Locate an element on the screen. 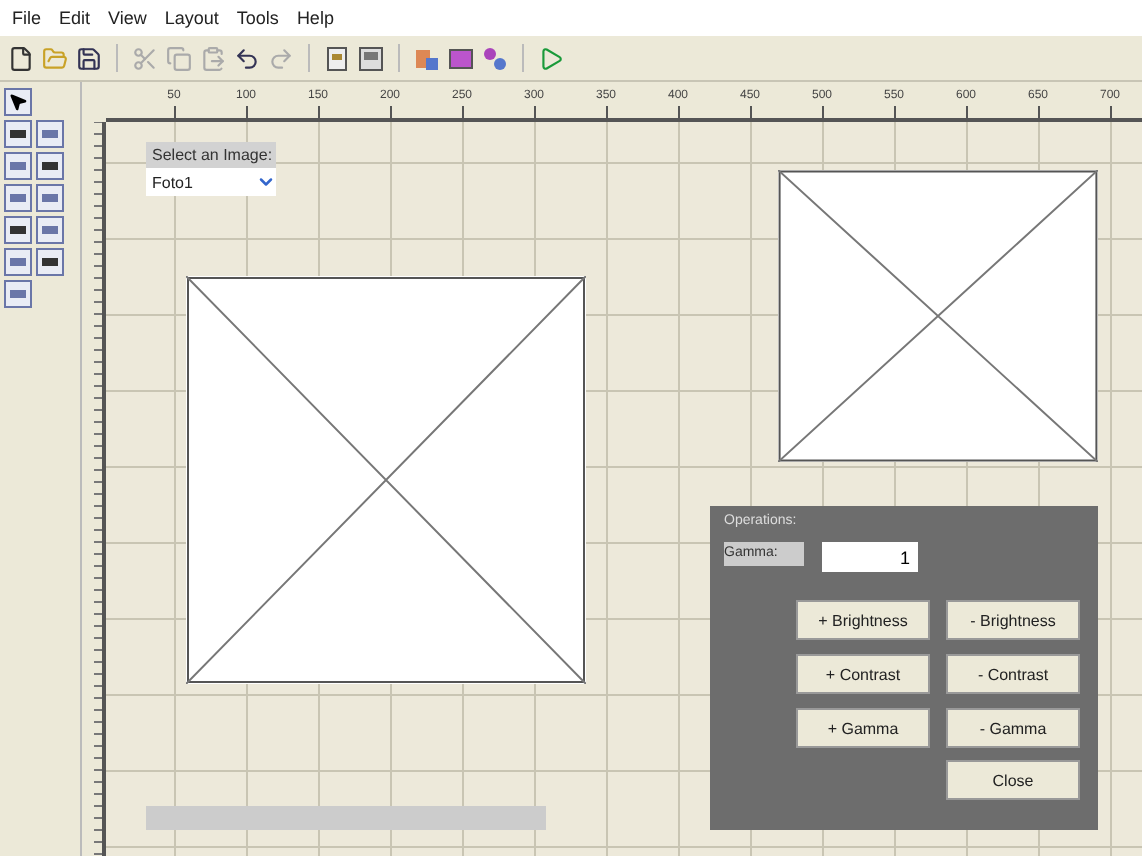  menu-item: File is located at coordinates (27, 18).